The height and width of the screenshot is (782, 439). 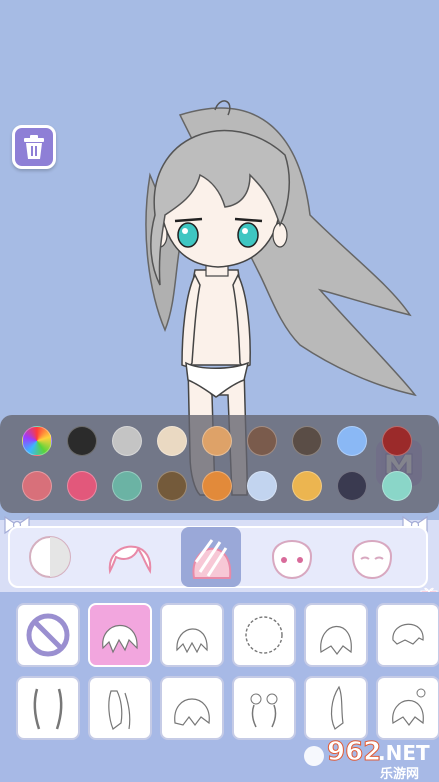 What do you see at coordinates (372, 560) in the screenshot?
I see `head-icon` at bounding box center [372, 560].